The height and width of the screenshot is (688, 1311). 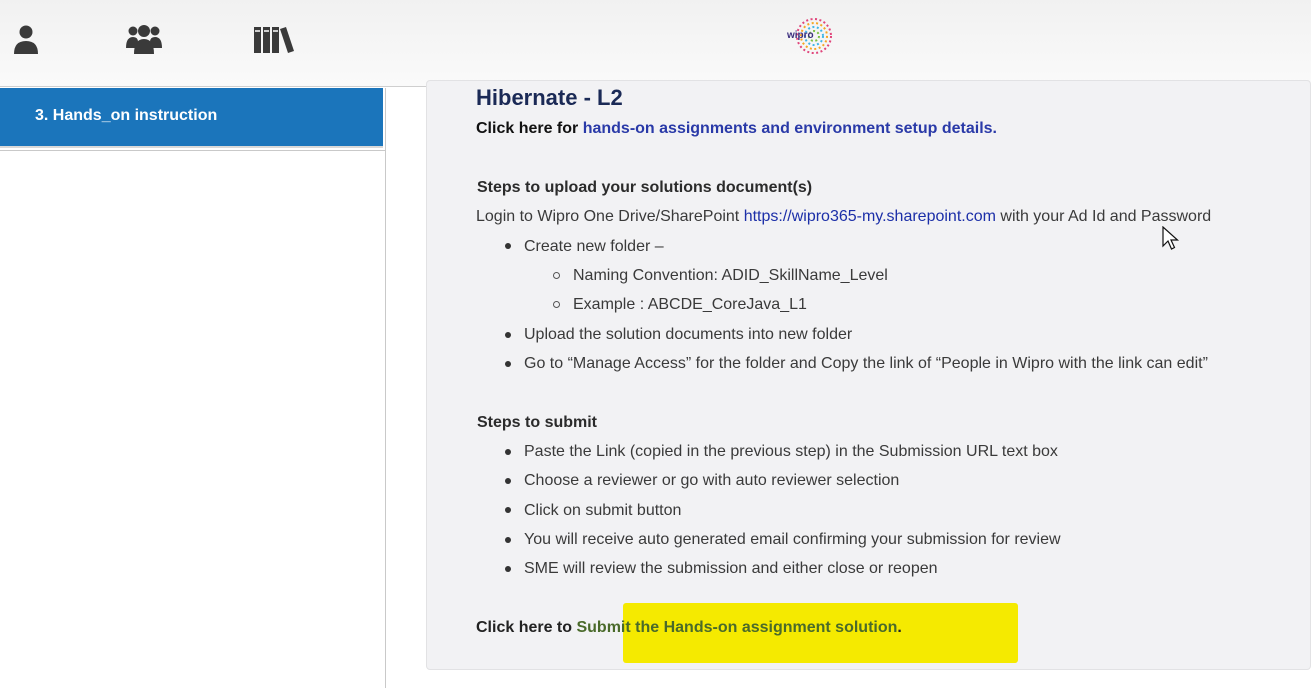 What do you see at coordinates (870, 216) in the screenshot?
I see `sharepoint-link: https://wipro365-my.sharepoint.com` at bounding box center [870, 216].